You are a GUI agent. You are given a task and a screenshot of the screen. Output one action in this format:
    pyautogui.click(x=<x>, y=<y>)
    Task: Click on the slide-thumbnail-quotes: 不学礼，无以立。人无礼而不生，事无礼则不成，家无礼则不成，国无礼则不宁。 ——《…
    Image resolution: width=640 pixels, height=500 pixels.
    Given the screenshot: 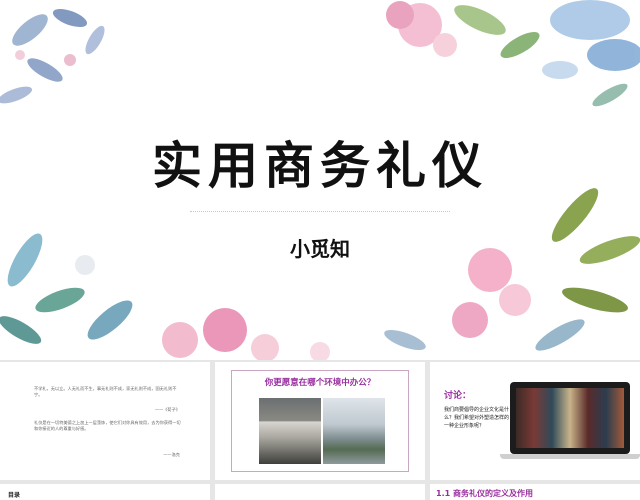 What is the action you would take?
    pyautogui.click(x=105, y=421)
    